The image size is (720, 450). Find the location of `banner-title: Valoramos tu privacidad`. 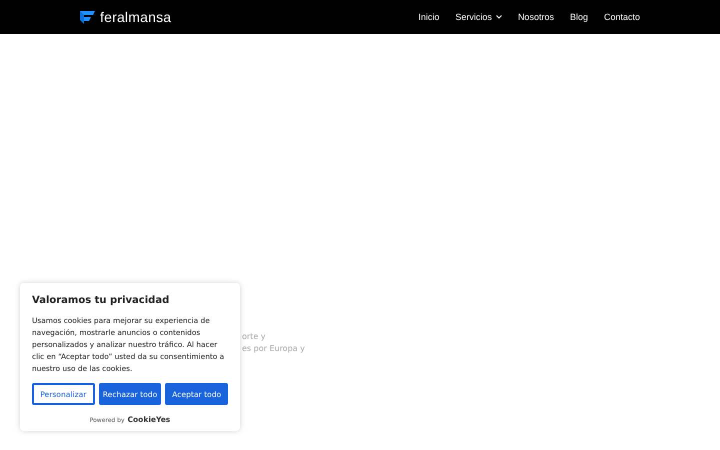

banner-title: Valoramos tu privacidad is located at coordinates (101, 300).